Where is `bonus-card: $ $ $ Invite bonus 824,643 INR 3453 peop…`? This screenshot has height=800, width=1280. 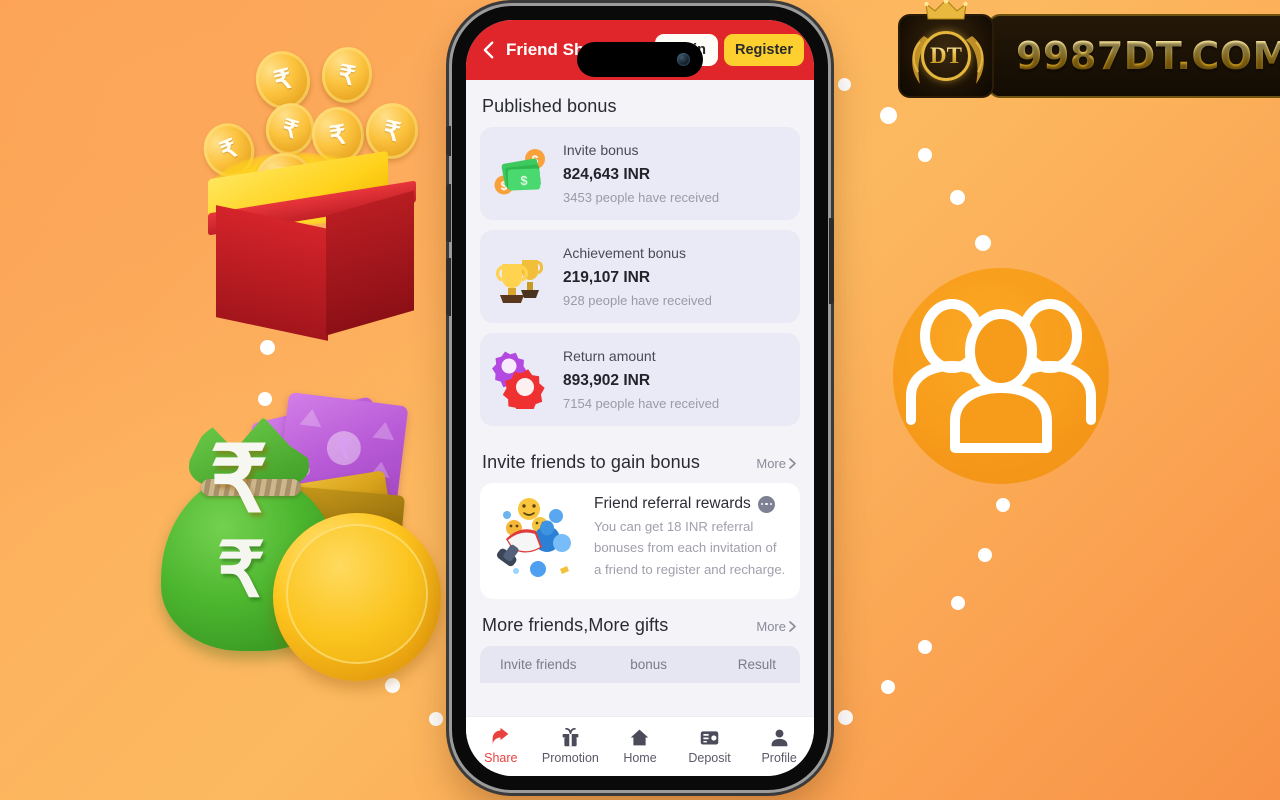
bonus-card: $ $ $ Invite bonus 824,643 INR 3453 peop… is located at coordinates (640, 173).